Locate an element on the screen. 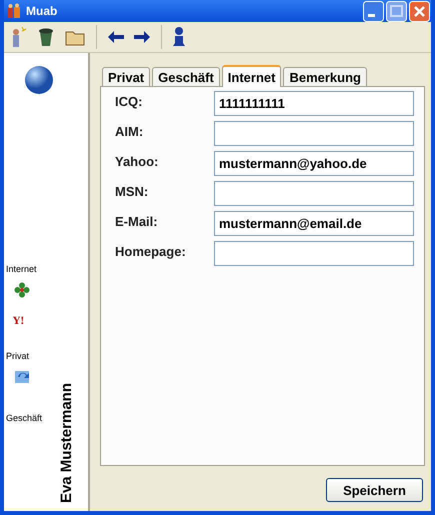  flower-icon is located at coordinates (22, 290).